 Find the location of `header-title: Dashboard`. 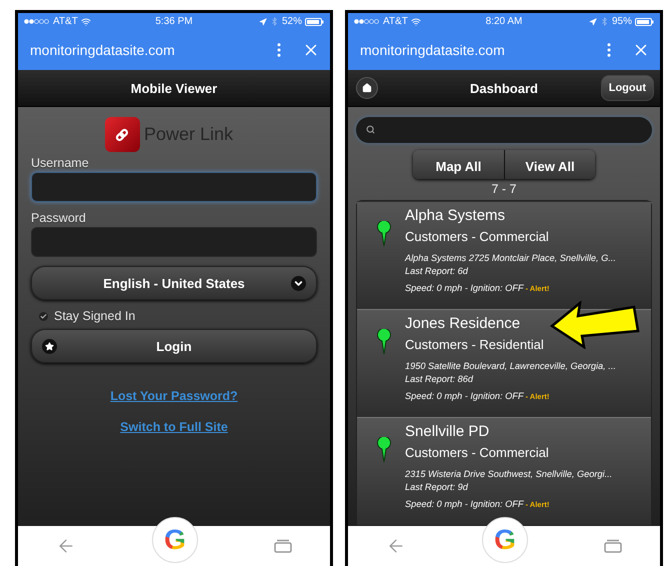

header-title: Dashboard is located at coordinates (504, 88).